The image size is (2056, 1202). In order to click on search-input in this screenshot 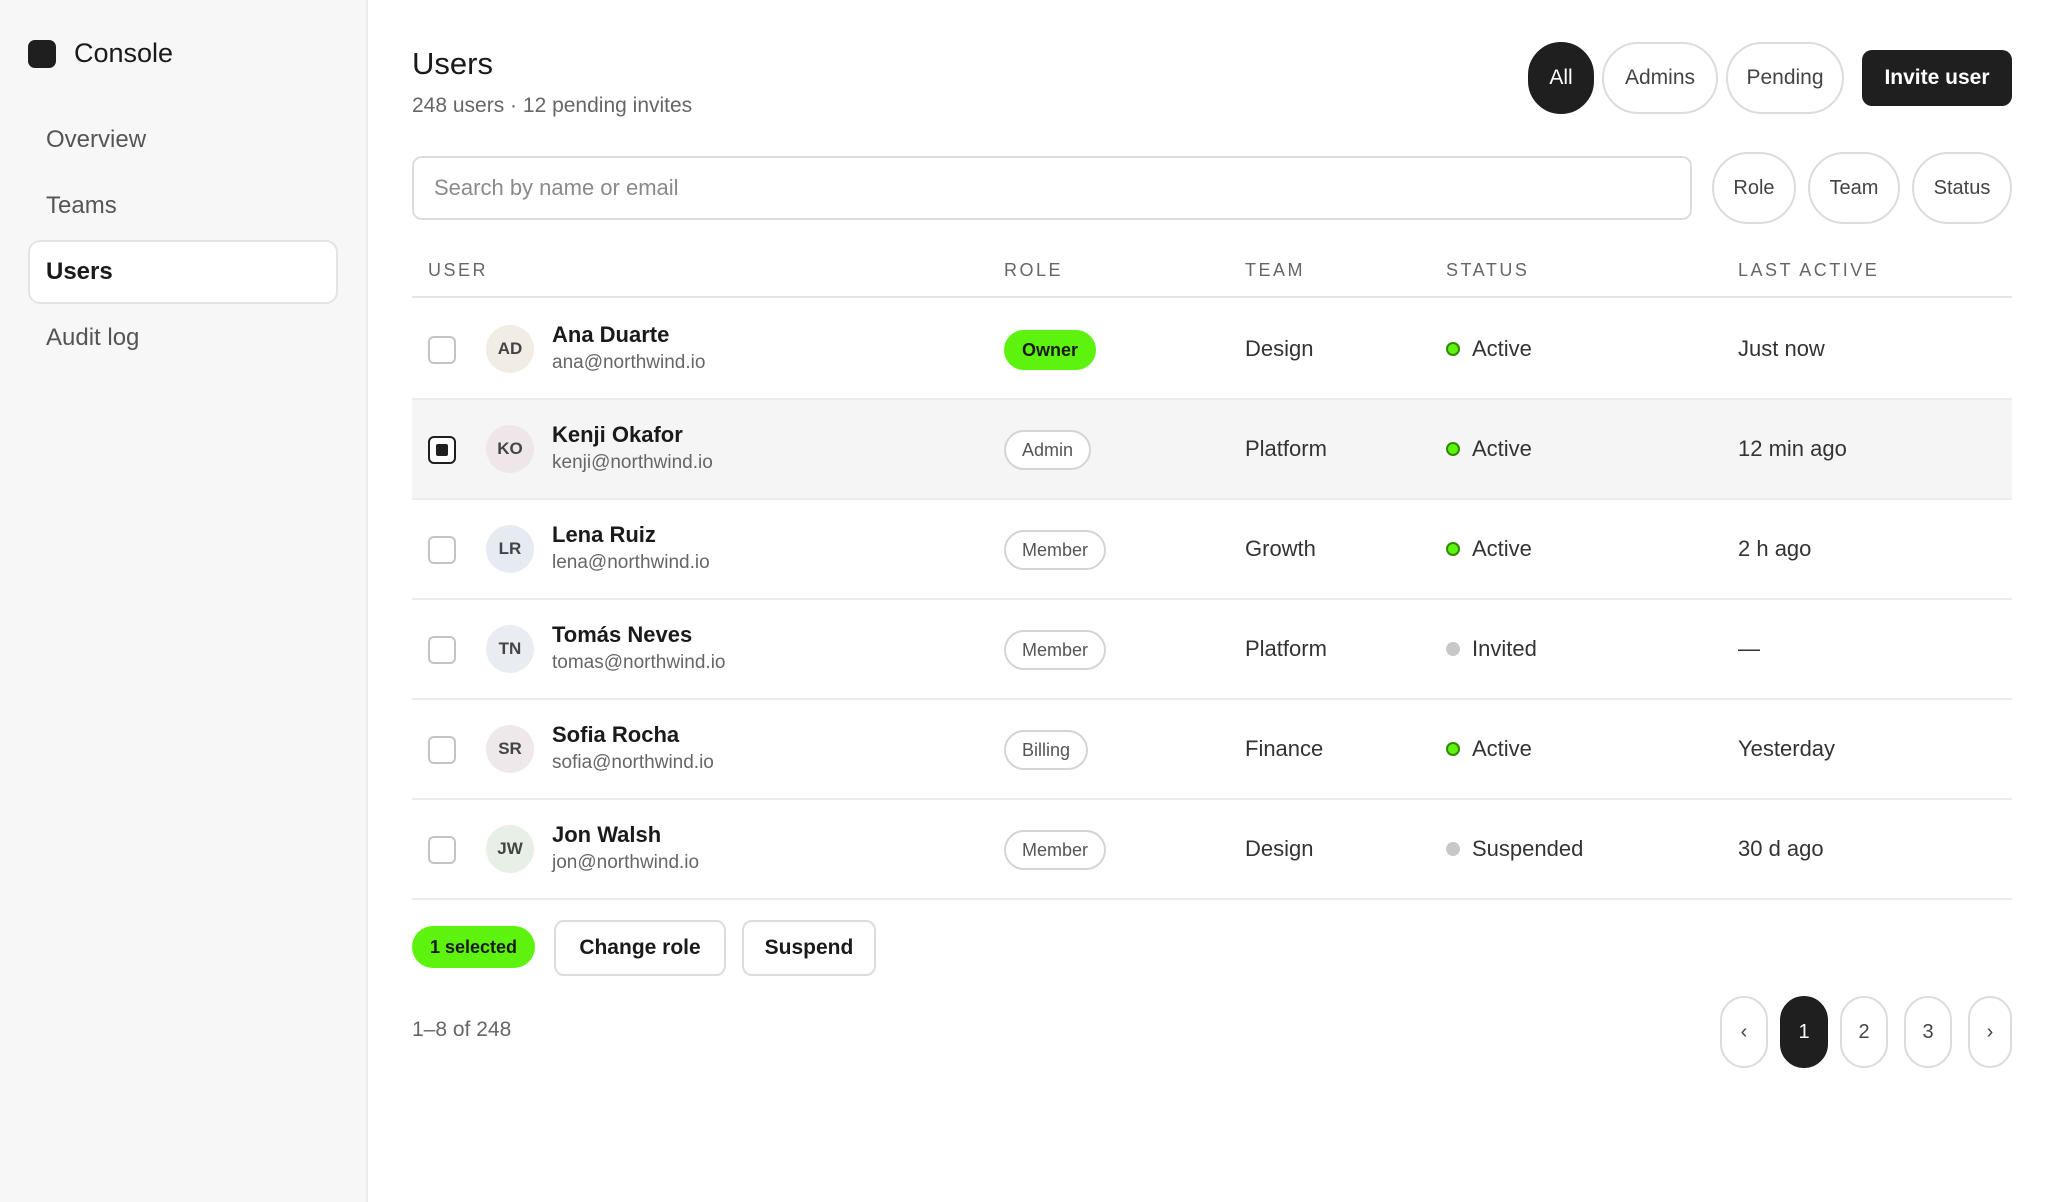, I will do `click(1052, 188)`.